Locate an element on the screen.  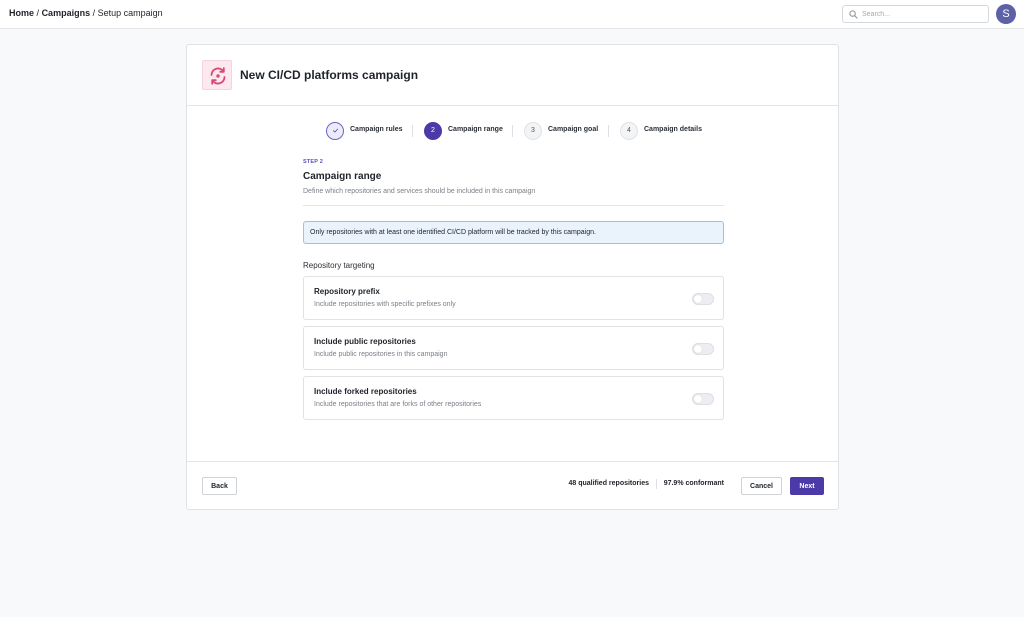
step-label: Campaign details is located at coordinates (673, 129).